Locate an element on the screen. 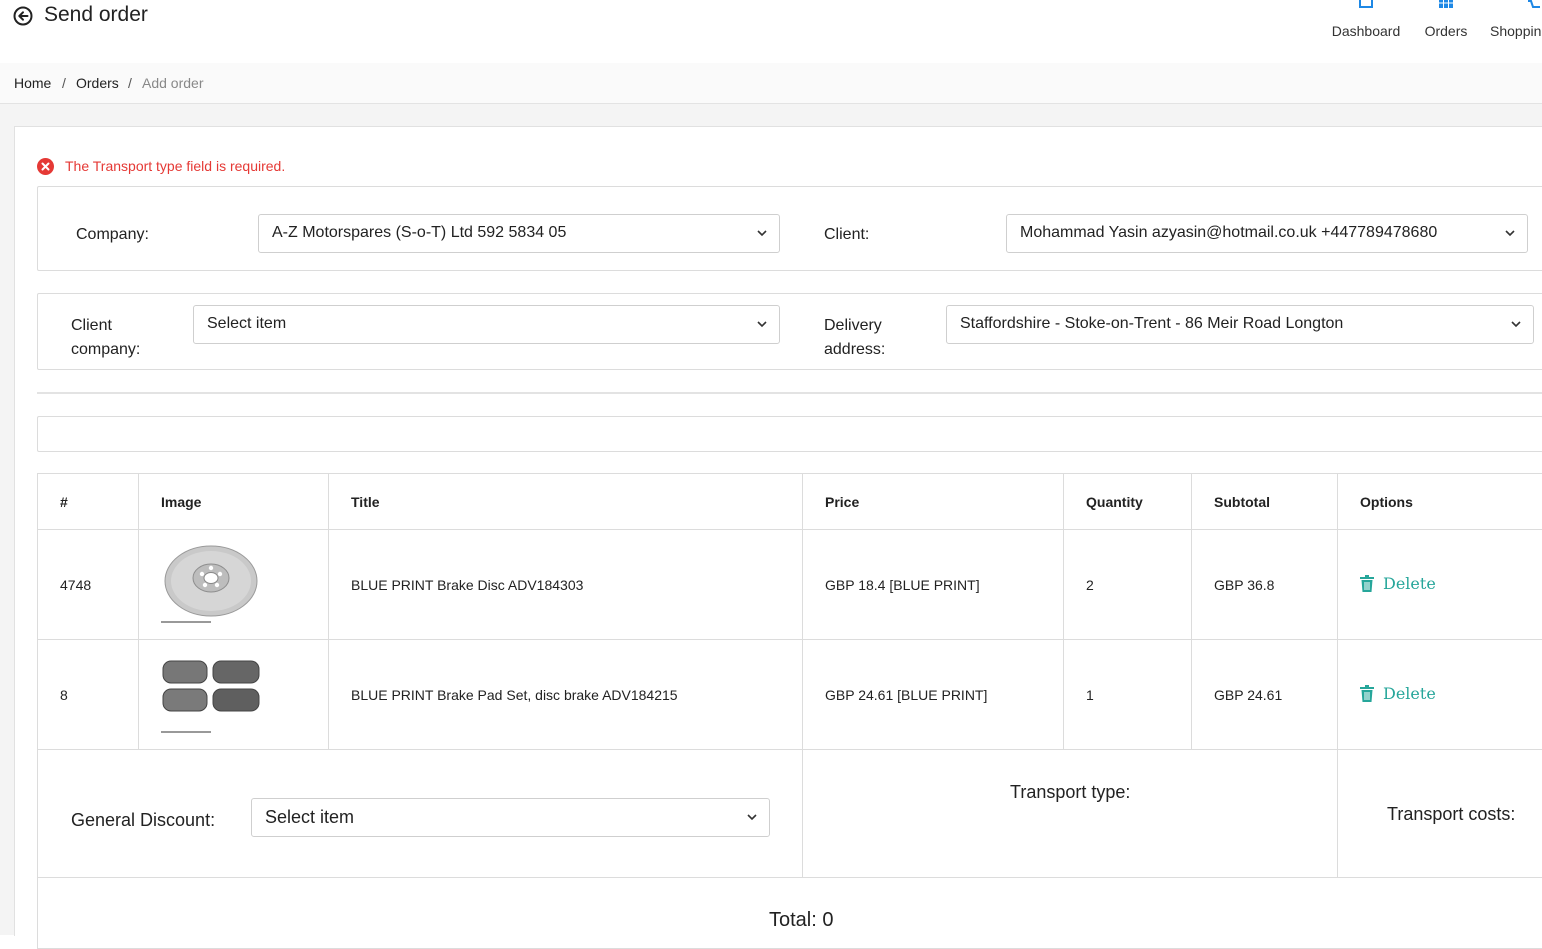  row-subtotal: GBP 24.61 is located at coordinates (1265, 695).